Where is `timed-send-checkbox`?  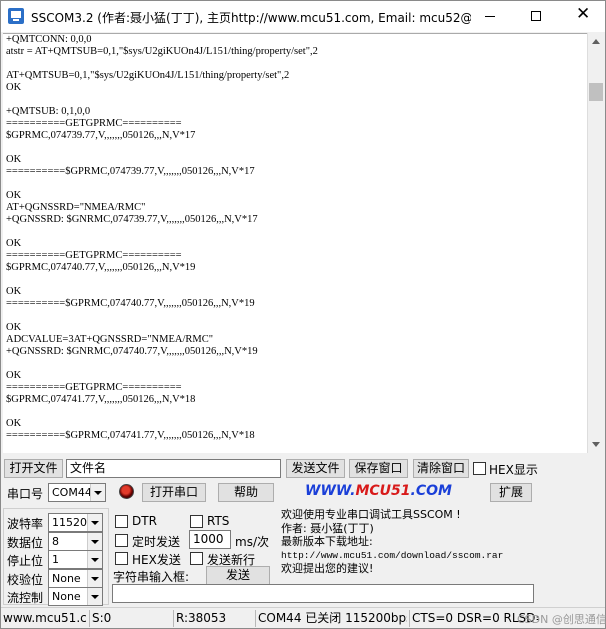
timed-send-checkbox is located at coordinates (121, 540).